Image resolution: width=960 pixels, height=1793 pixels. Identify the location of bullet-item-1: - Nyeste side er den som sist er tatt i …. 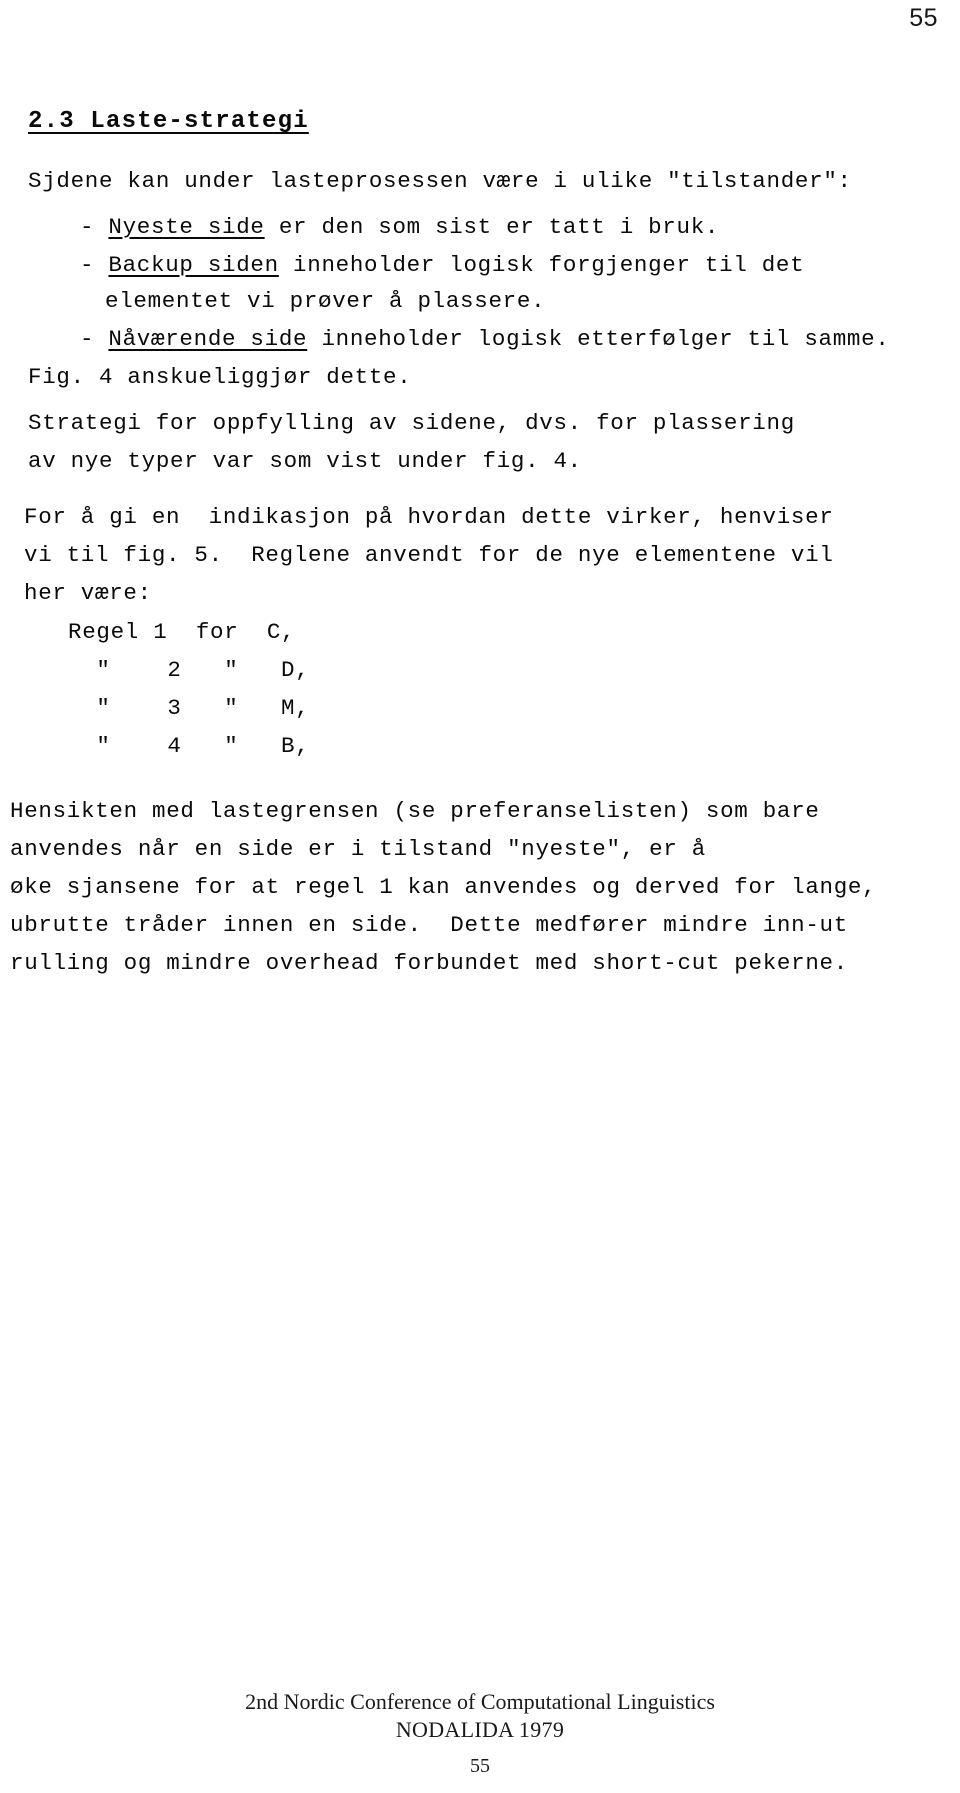
(399, 227).